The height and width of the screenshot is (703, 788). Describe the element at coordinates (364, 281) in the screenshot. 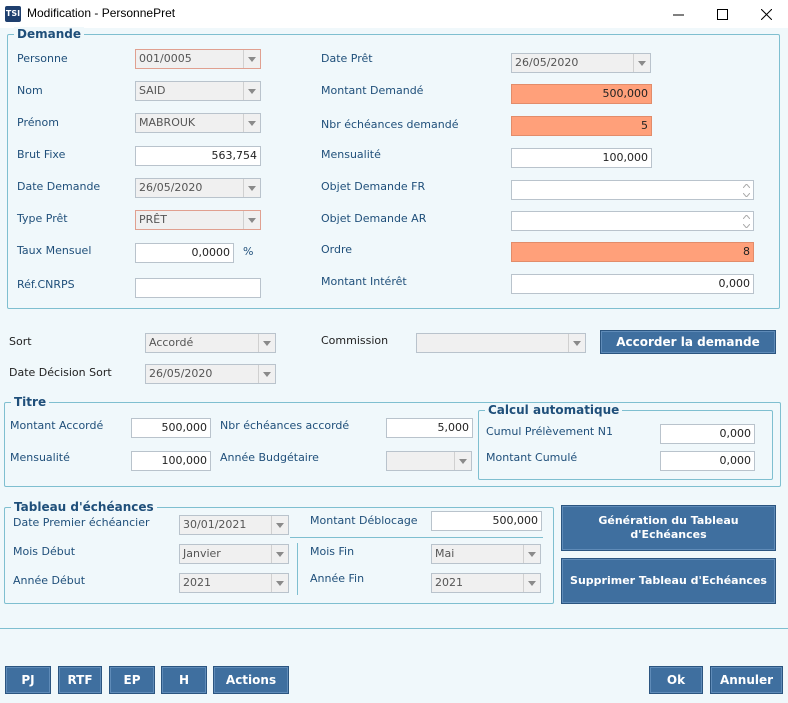

I see `montant-interet-label: Montant Intérêt` at that location.